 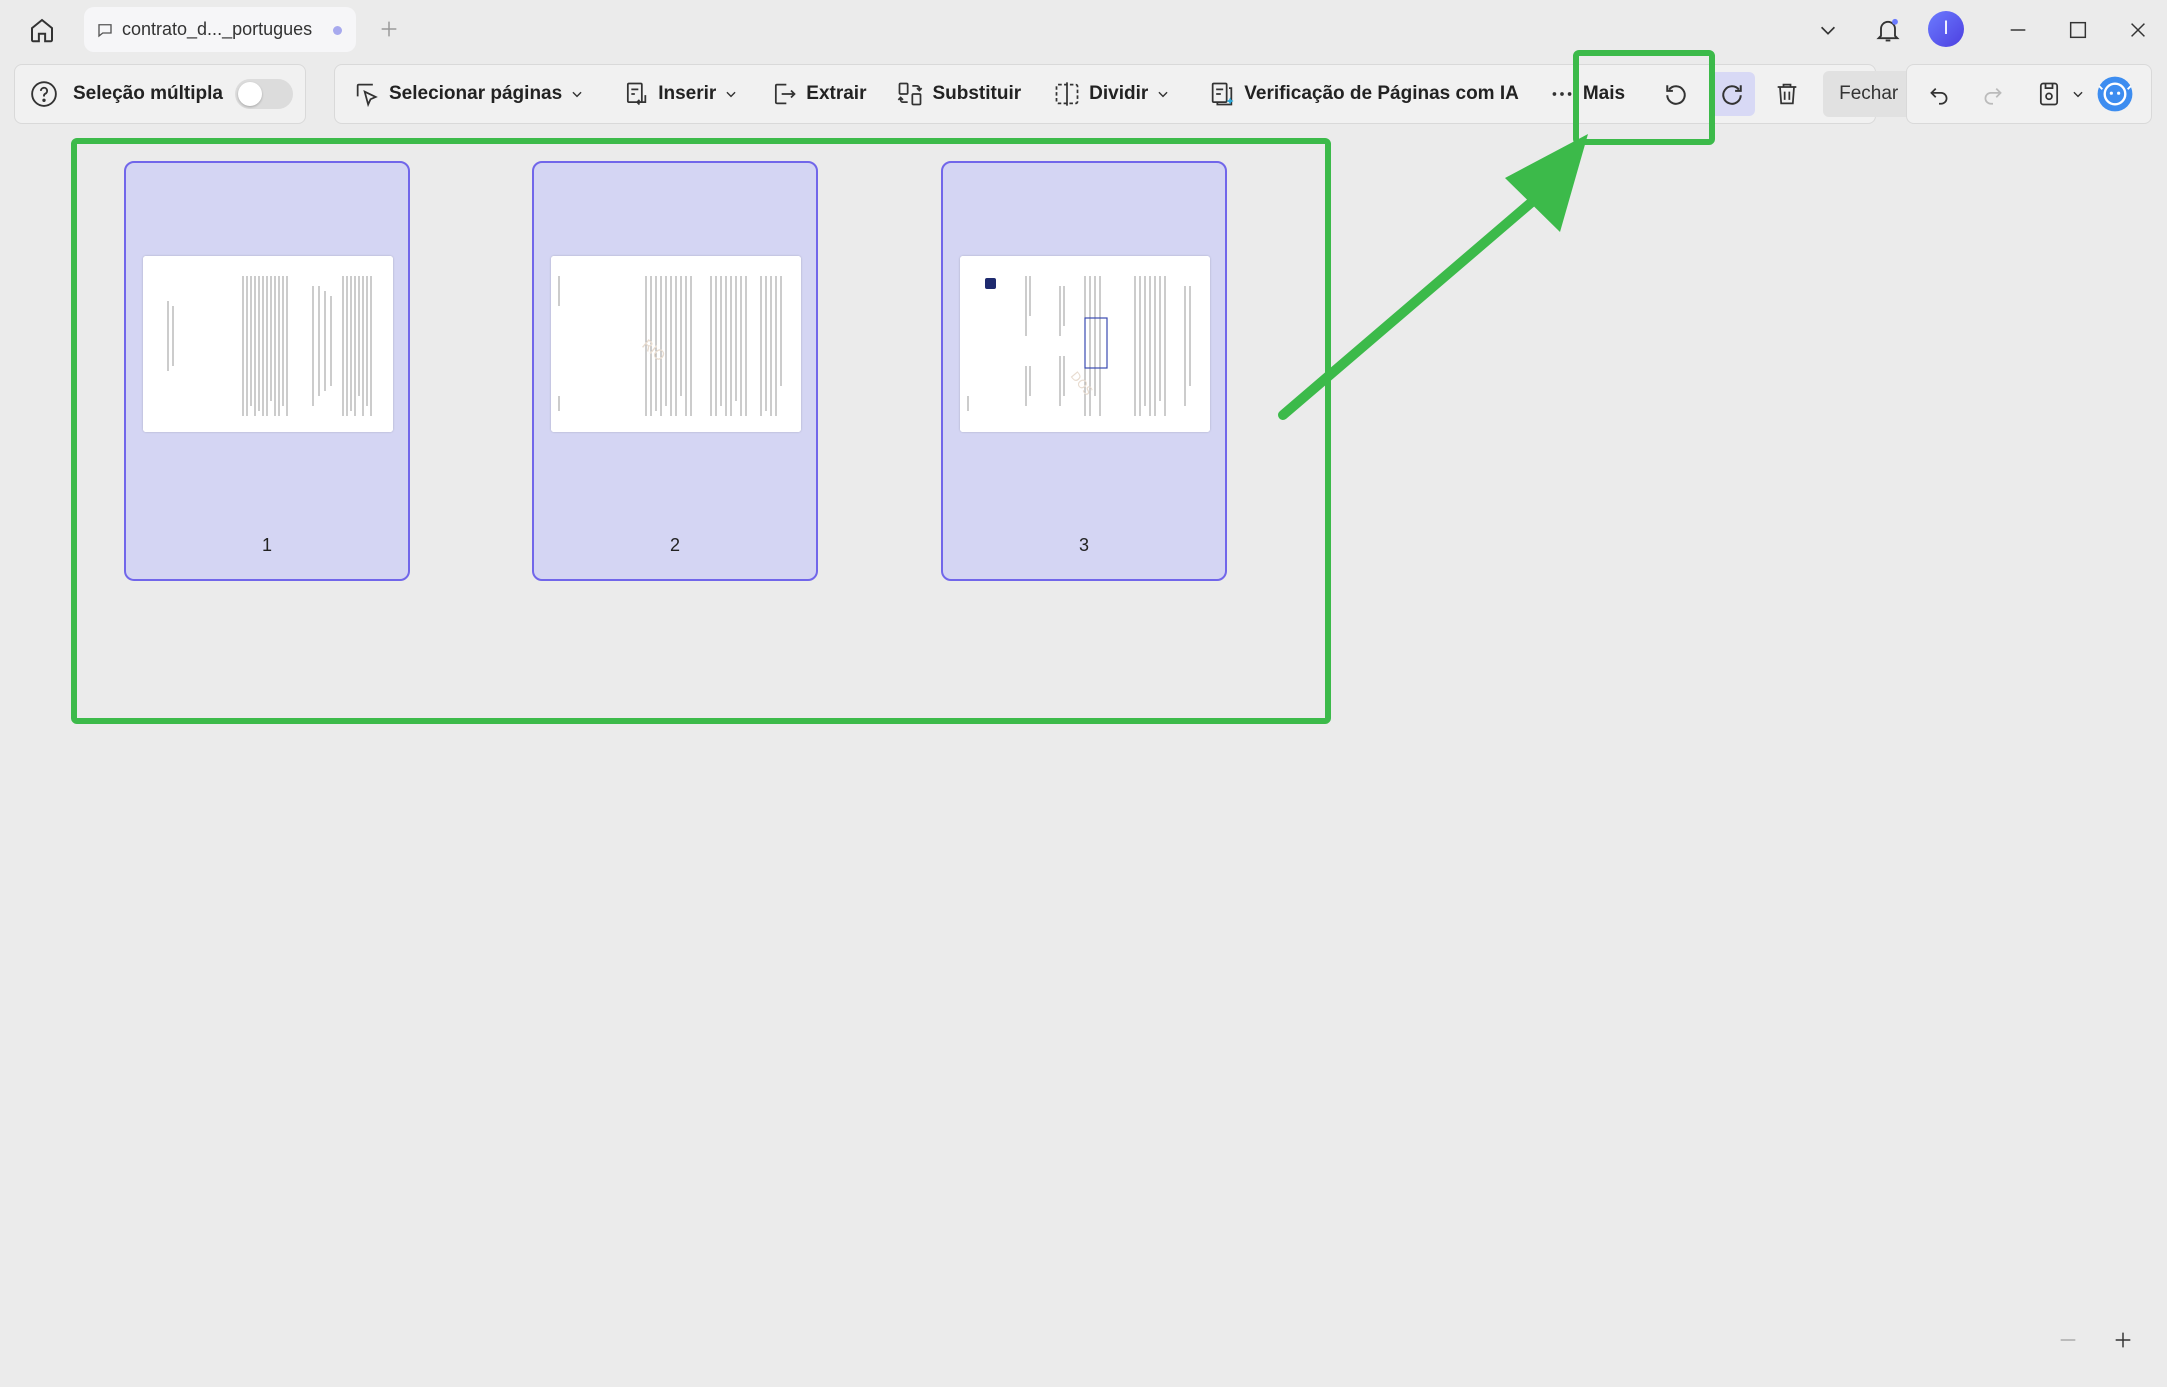 I want to click on home-button, so click(x=42, y=30).